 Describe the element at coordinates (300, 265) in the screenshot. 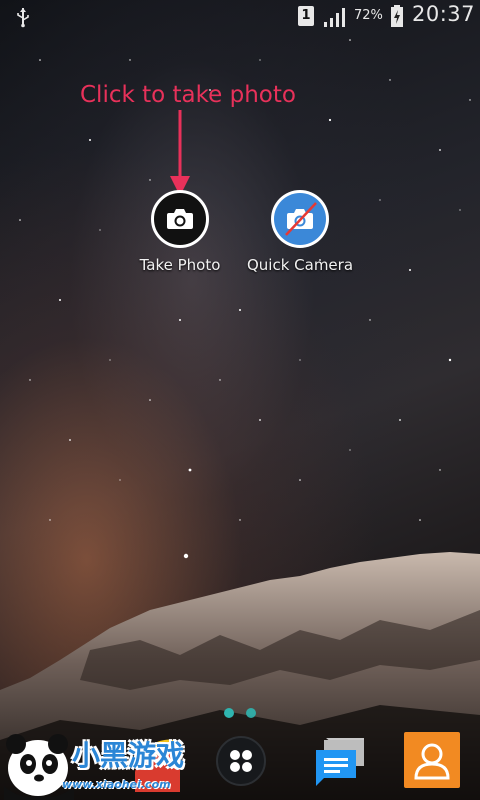

I see `app-label: Quick Camera` at that location.